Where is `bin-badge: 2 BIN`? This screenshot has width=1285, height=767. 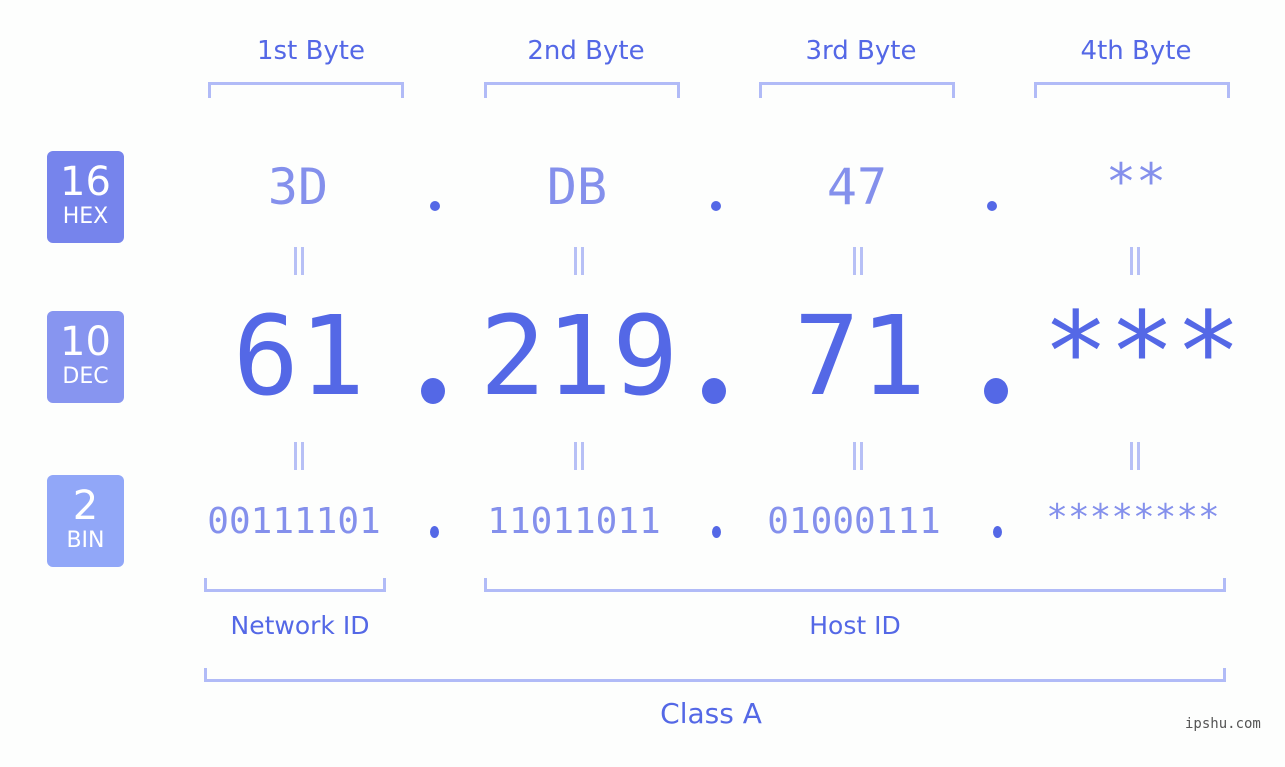 bin-badge: 2 BIN is located at coordinates (85, 521).